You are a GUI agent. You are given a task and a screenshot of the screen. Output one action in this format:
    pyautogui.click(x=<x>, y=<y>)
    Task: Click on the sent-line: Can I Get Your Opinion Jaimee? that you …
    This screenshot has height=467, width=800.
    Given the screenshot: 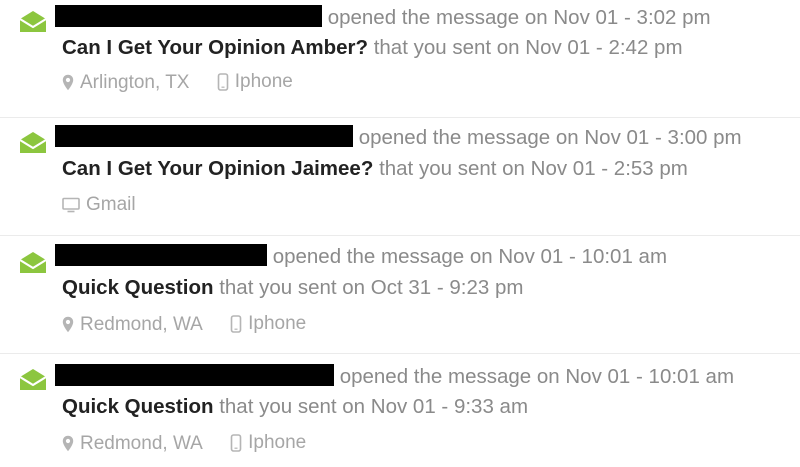 What is the action you would take?
    pyautogui.click(x=375, y=169)
    